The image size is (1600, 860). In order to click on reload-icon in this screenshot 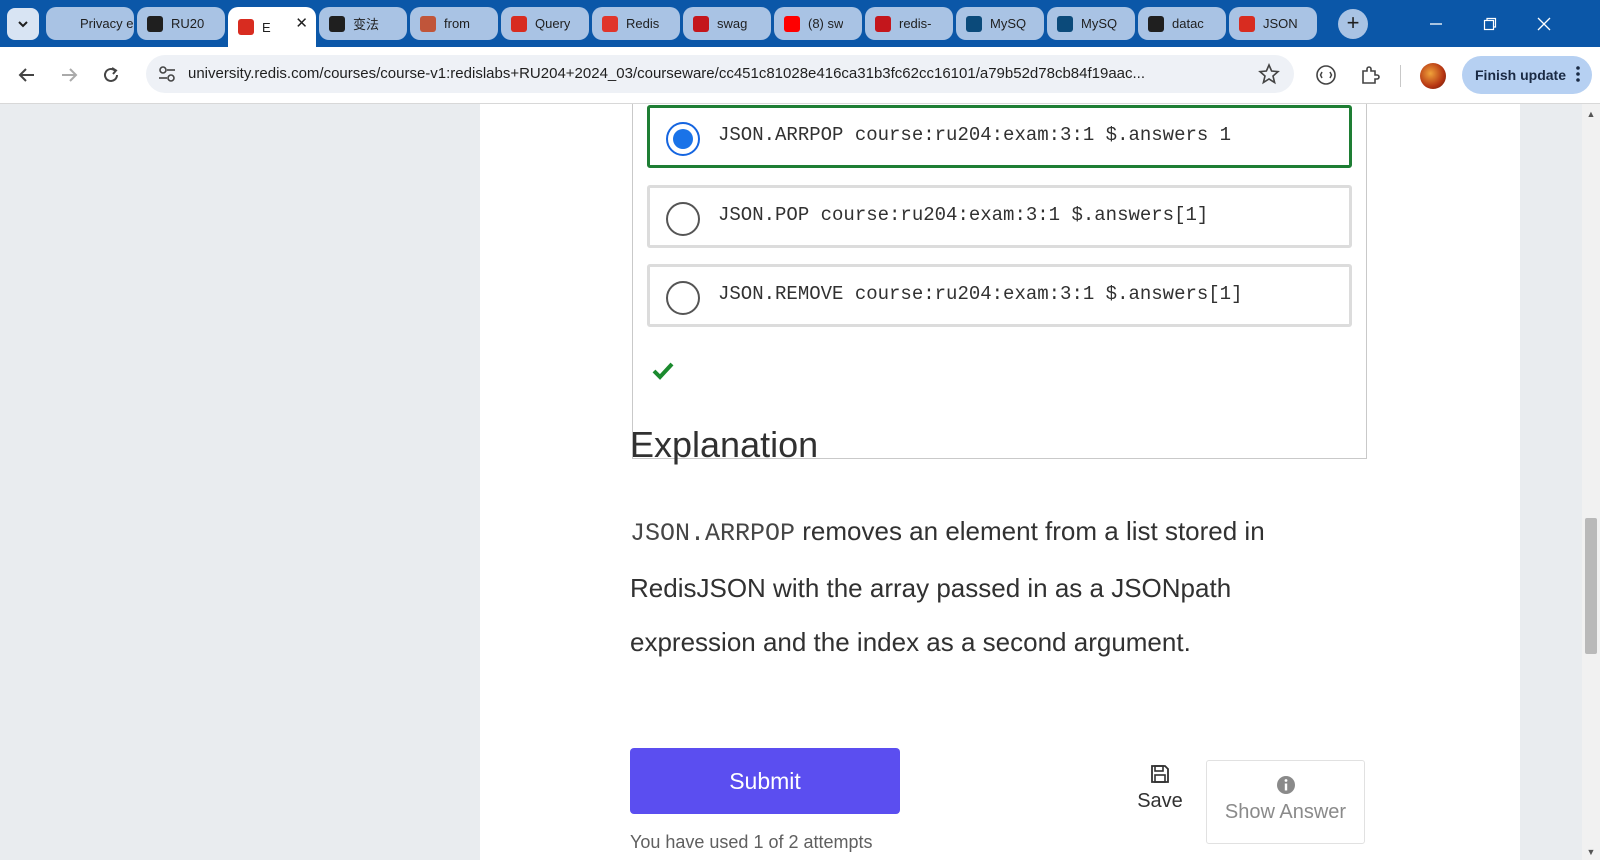, I will do `click(111, 74)`.